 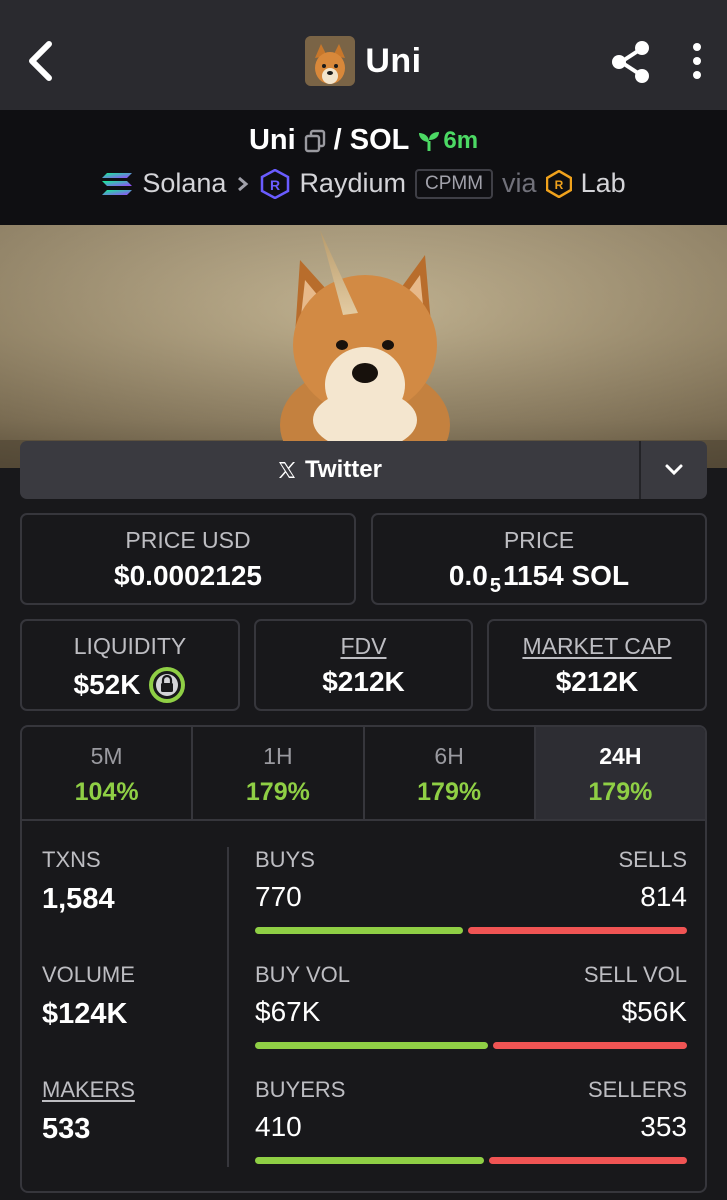 What do you see at coordinates (519, 183) in the screenshot?
I see `via-label: via` at bounding box center [519, 183].